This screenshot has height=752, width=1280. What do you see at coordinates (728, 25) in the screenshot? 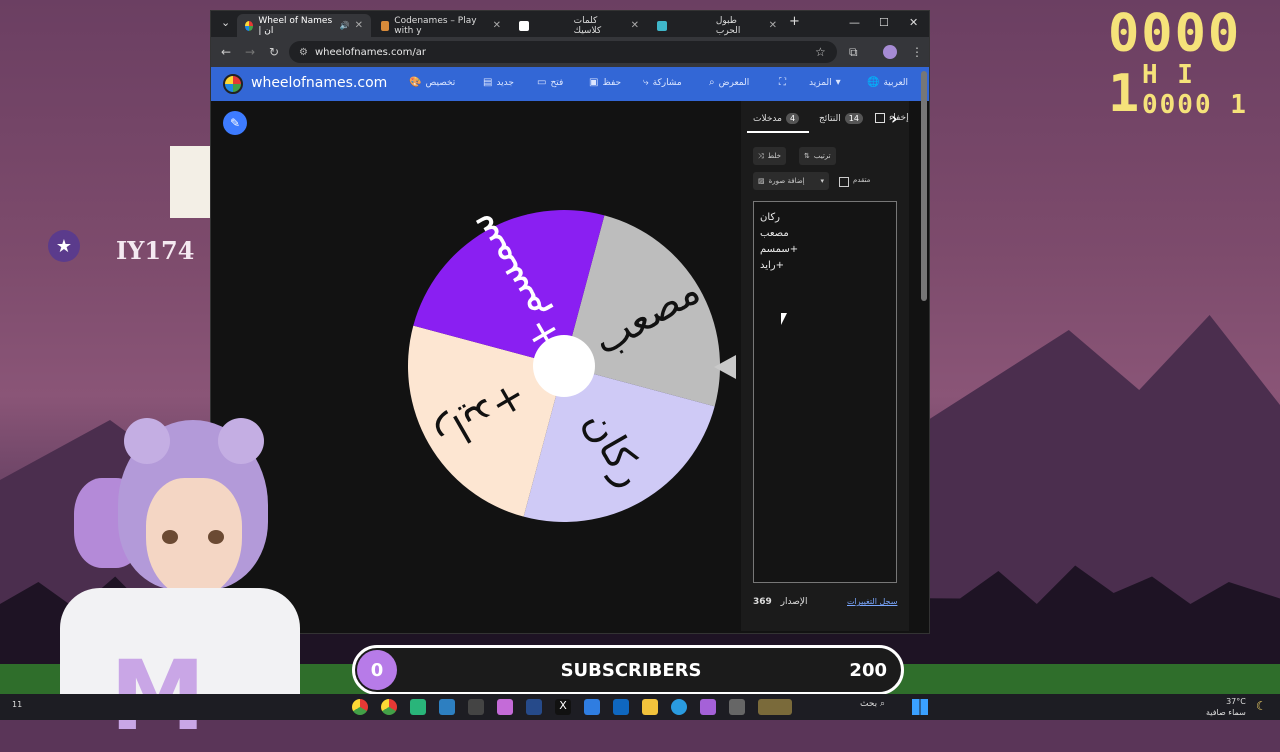
I see `tab-label: طبول الحرب` at bounding box center [728, 25].